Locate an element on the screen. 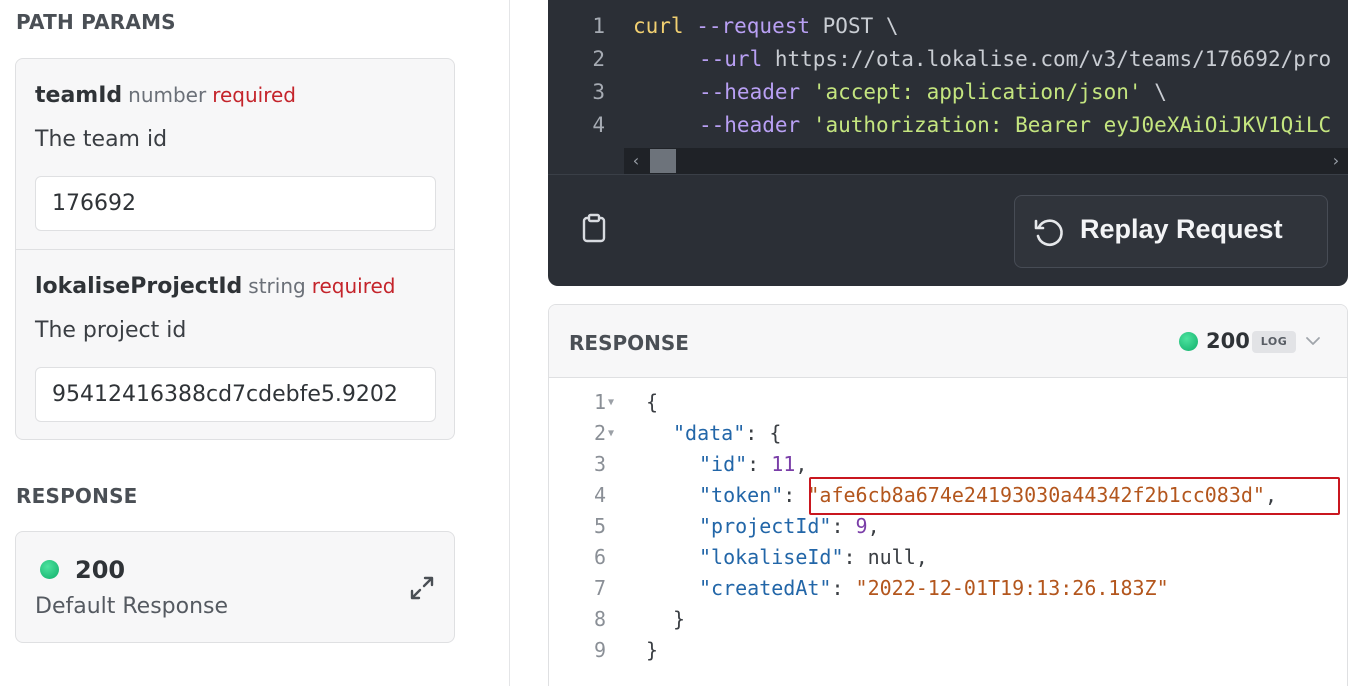  json-key: "id" is located at coordinates (723, 464).